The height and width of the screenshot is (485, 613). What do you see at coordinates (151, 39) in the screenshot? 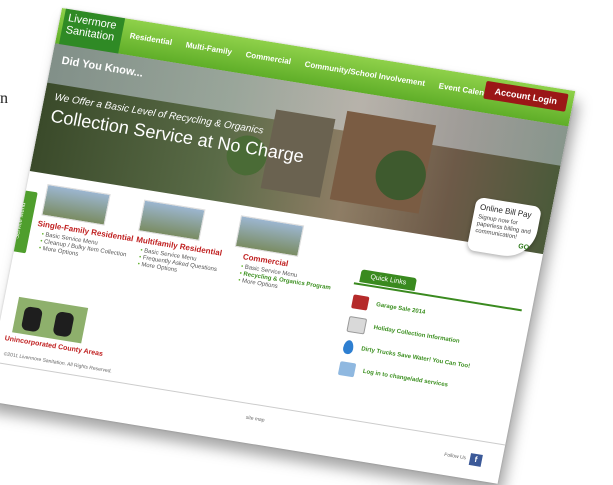
I see `nav-residential: Residential` at bounding box center [151, 39].